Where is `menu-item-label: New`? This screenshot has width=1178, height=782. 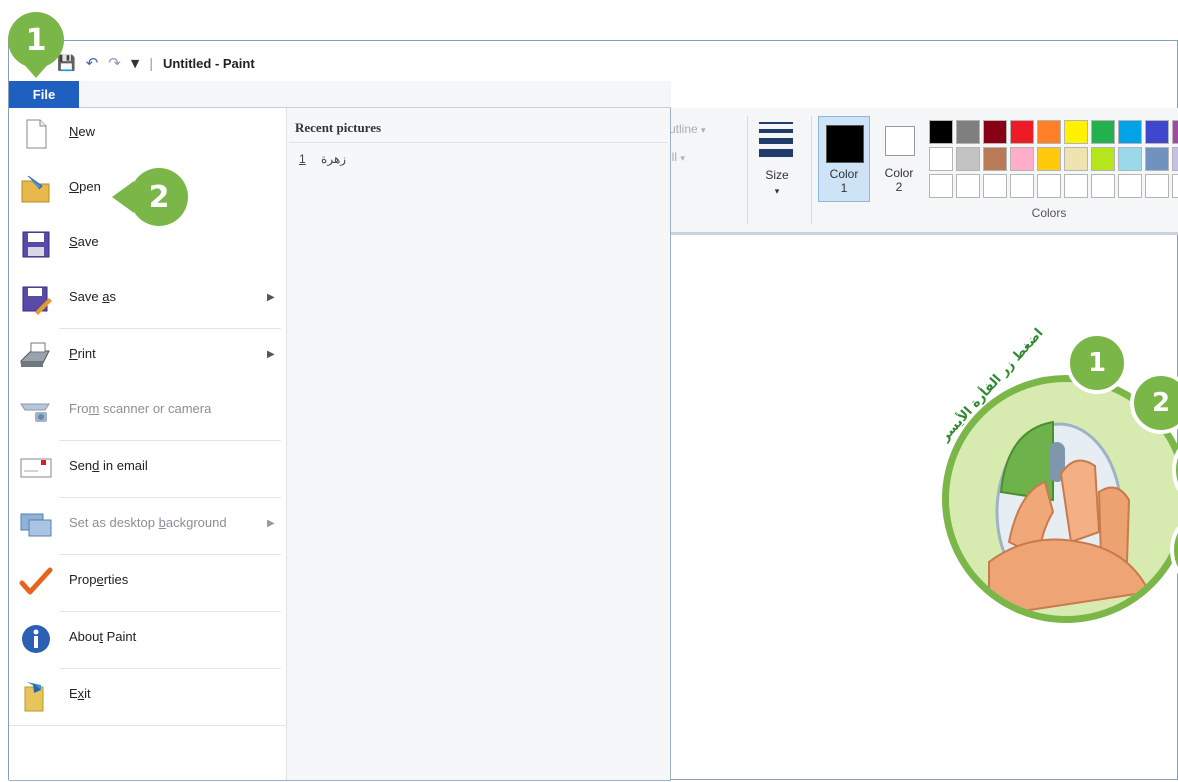
menu-item-label: New is located at coordinates (82, 131).